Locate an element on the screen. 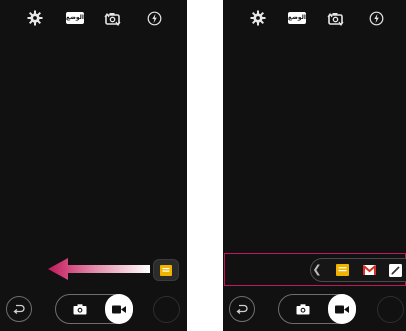 The image size is (406, 331). pen-shortcut-button is located at coordinates (395, 270).